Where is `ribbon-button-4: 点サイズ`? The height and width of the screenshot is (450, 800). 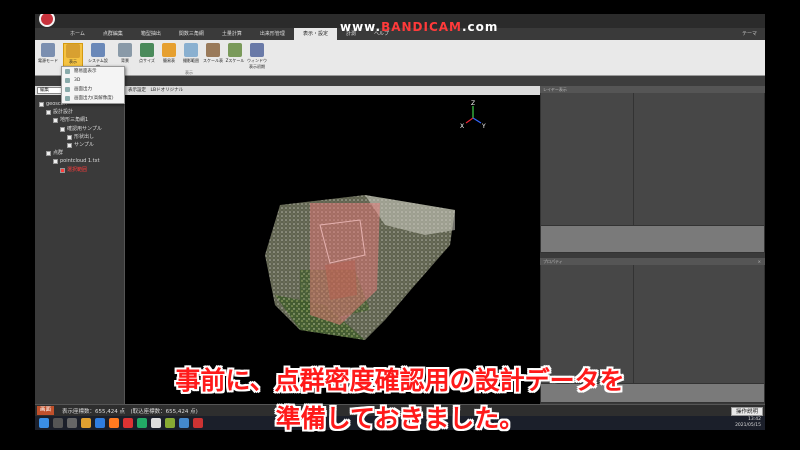
ribbon-button-4: 点サイズ is located at coordinates (147, 55).